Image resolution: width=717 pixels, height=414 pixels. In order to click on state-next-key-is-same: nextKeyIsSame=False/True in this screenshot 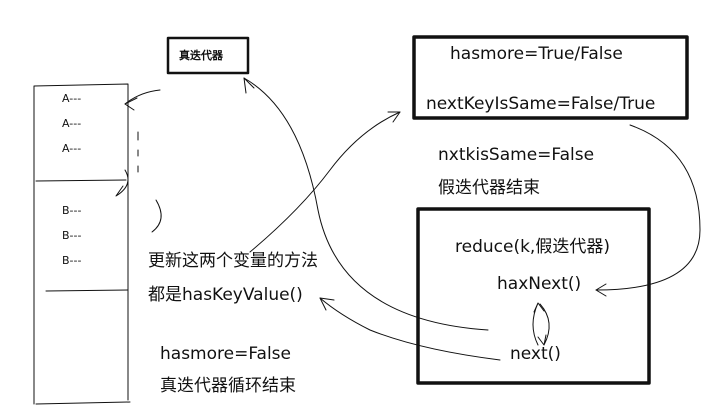, I will do `click(541, 104)`.